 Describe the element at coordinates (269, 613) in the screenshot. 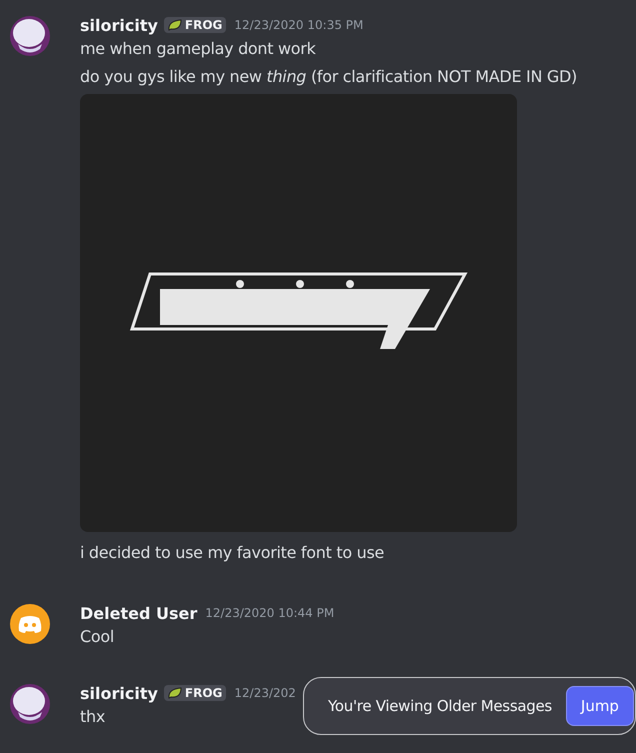

I see `timestamp: 12/23/2020 10:44 PM` at that location.